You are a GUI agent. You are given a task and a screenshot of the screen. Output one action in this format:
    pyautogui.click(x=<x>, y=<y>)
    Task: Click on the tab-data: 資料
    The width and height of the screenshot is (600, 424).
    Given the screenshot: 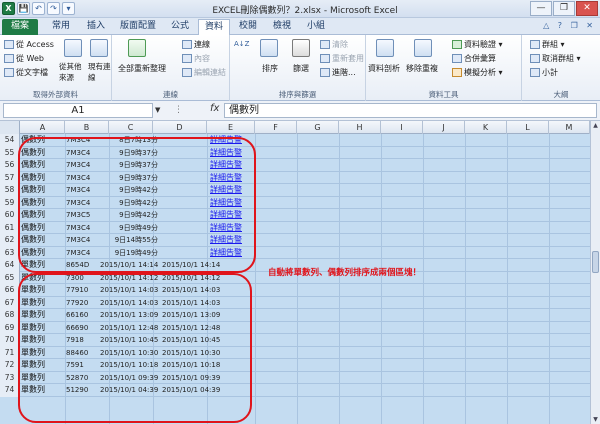 What is the action you would take?
    pyautogui.click(x=214, y=27)
    